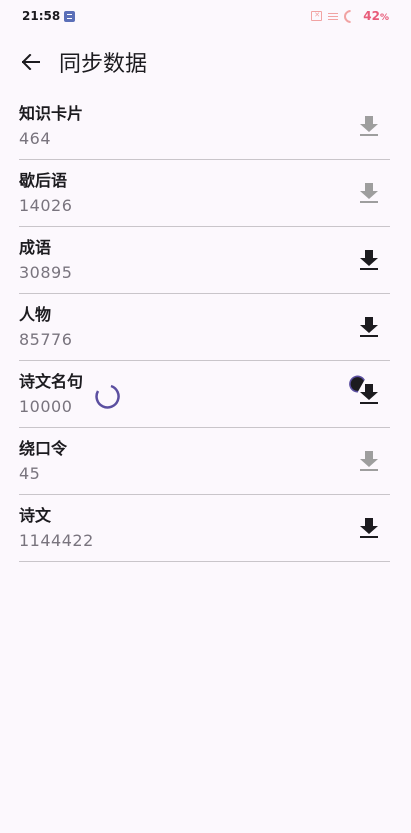 The height and width of the screenshot is (833, 411). Describe the element at coordinates (35, 515) in the screenshot. I see `list-item-title: 诗文` at that location.